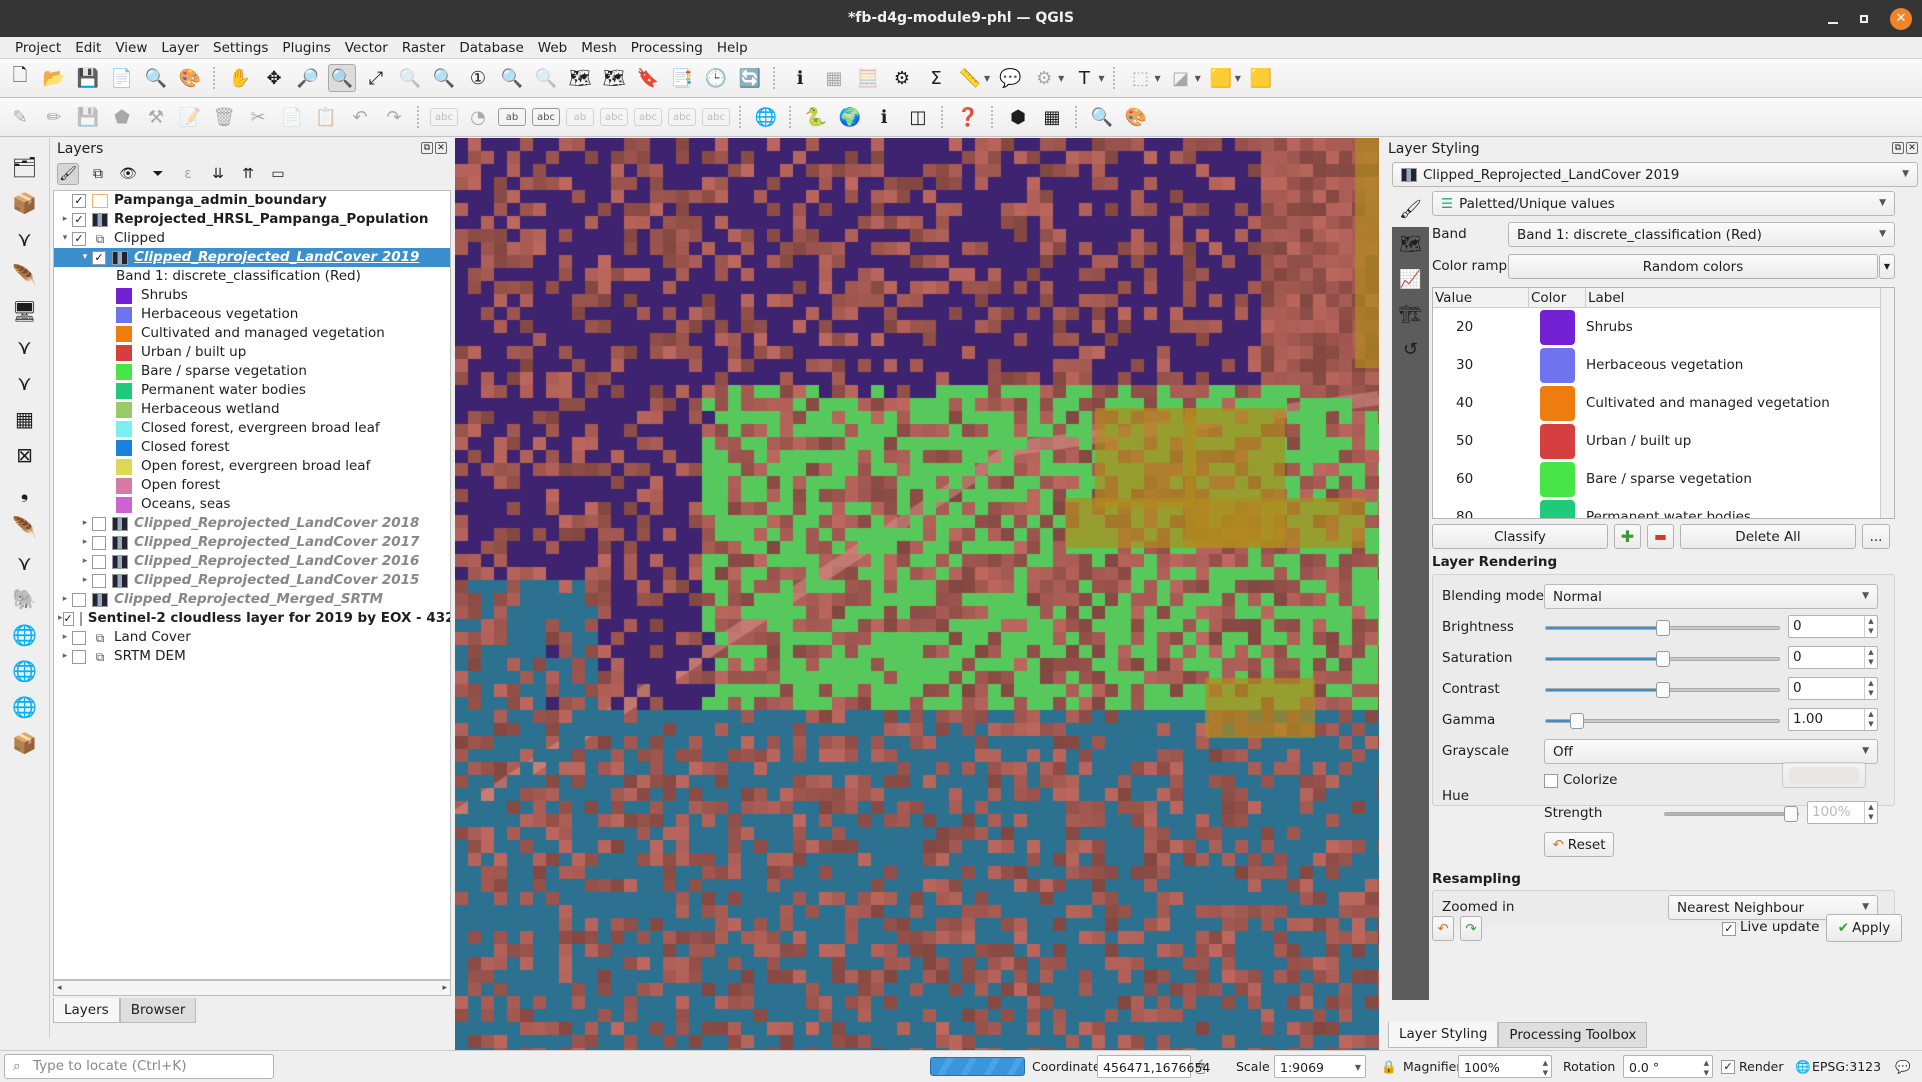 This screenshot has height=1082, width=1922. What do you see at coordinates (410, 78) in the screenshot?
I see `zoom-to-selection-icon: 🔍` at bounding box center [410, 78].